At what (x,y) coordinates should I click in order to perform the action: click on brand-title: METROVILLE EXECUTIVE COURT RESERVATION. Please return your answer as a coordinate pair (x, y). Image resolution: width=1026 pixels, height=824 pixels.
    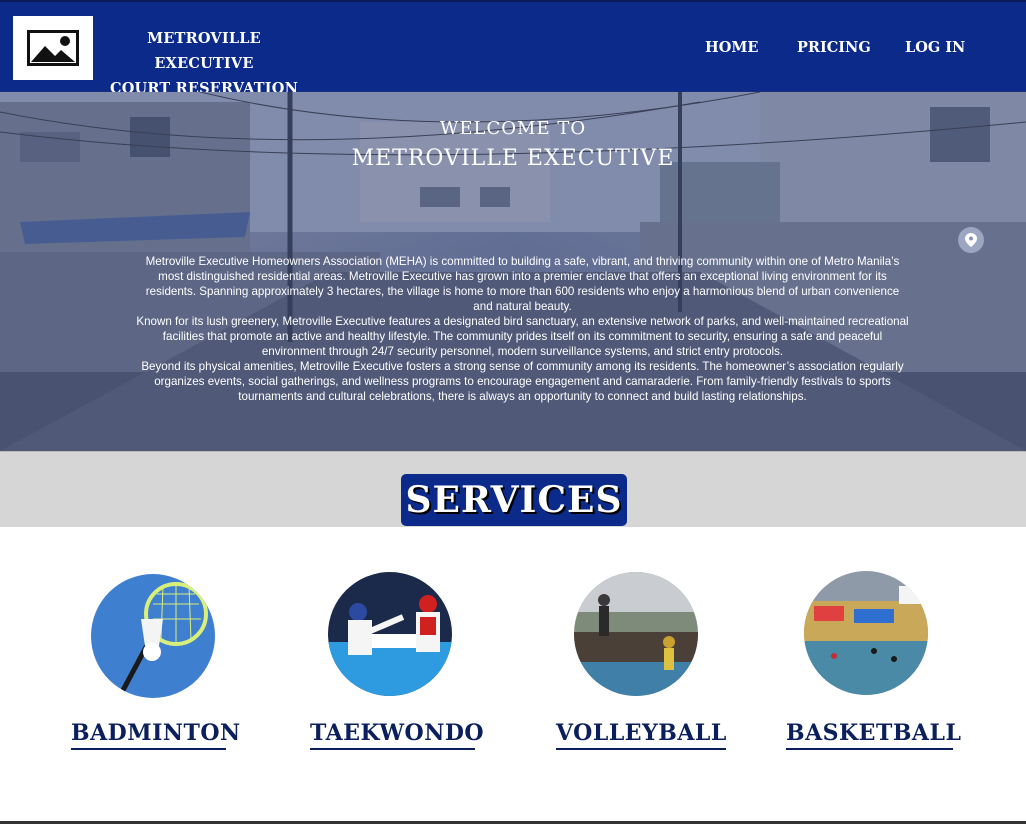
    Looking at the image, I should click on (204, 63).